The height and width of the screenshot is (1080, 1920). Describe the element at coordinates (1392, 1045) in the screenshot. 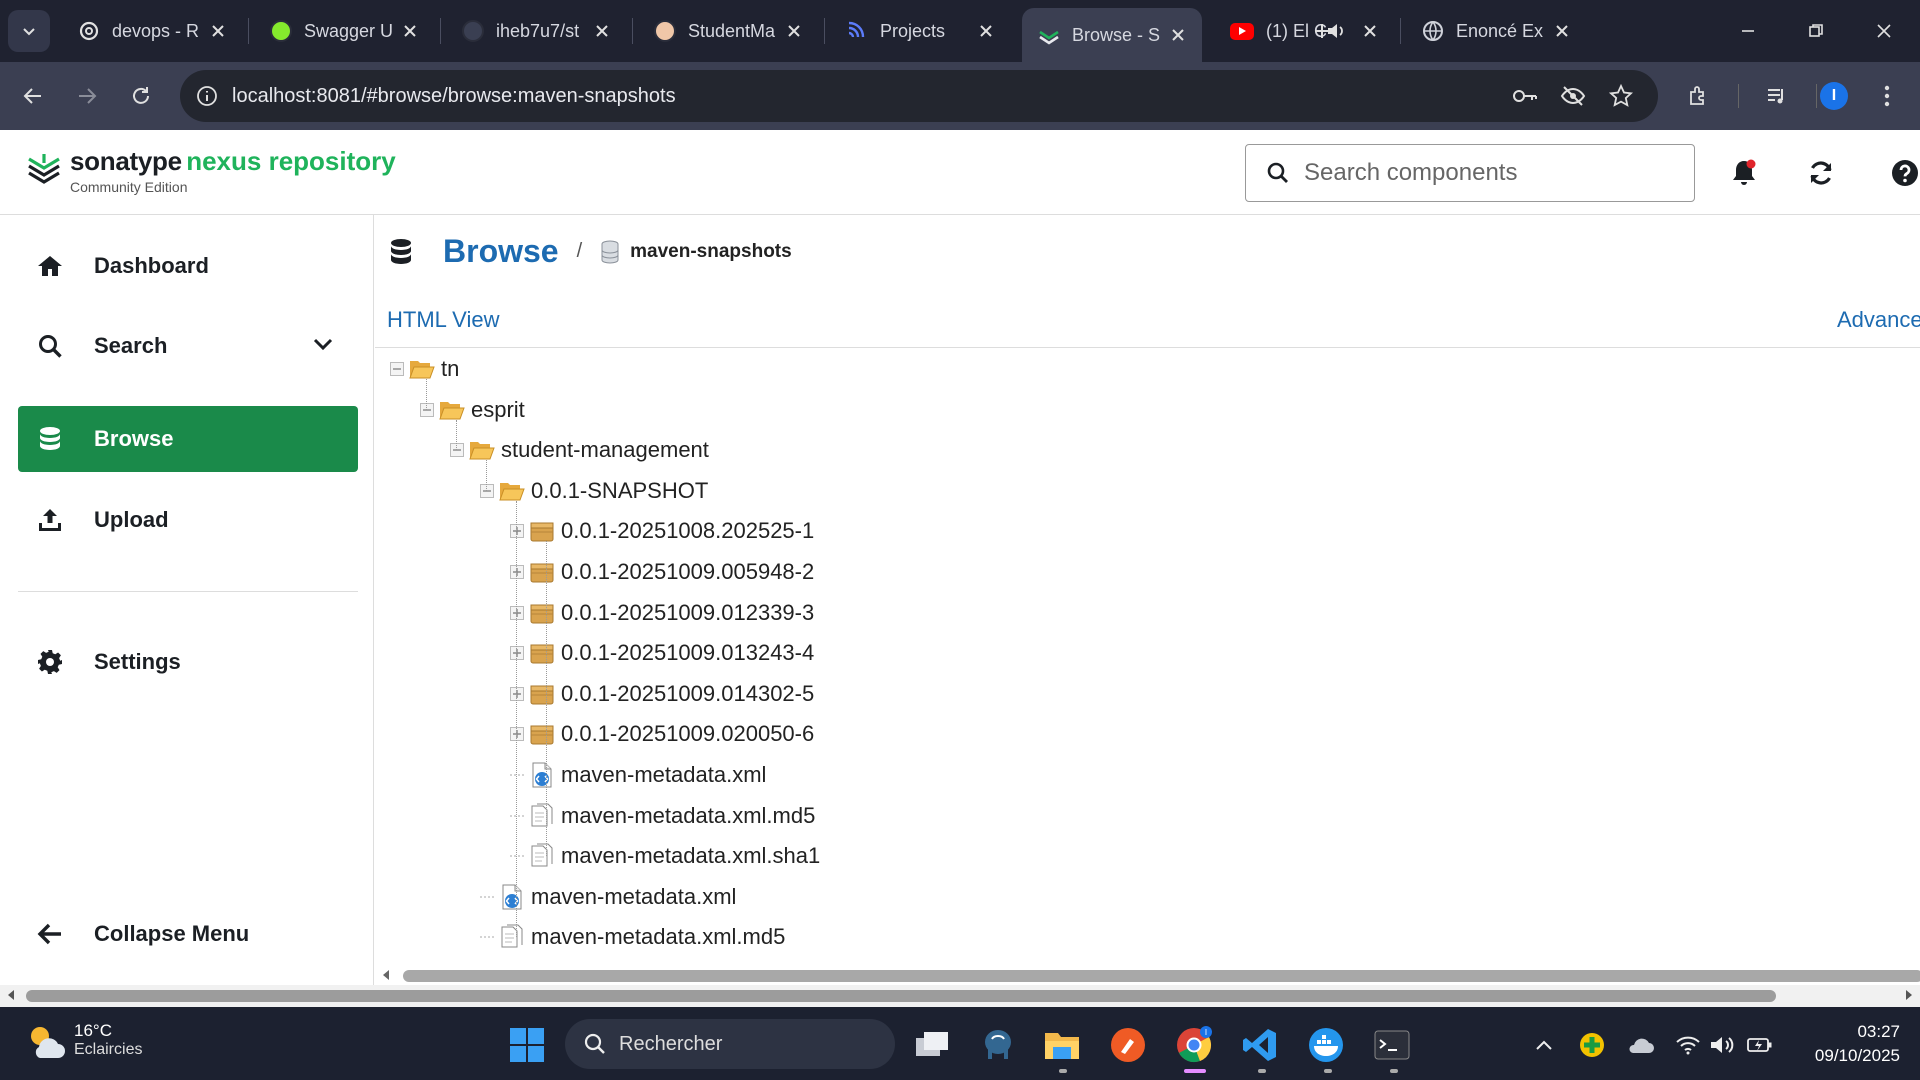

I see `terminal-icon` at that location.